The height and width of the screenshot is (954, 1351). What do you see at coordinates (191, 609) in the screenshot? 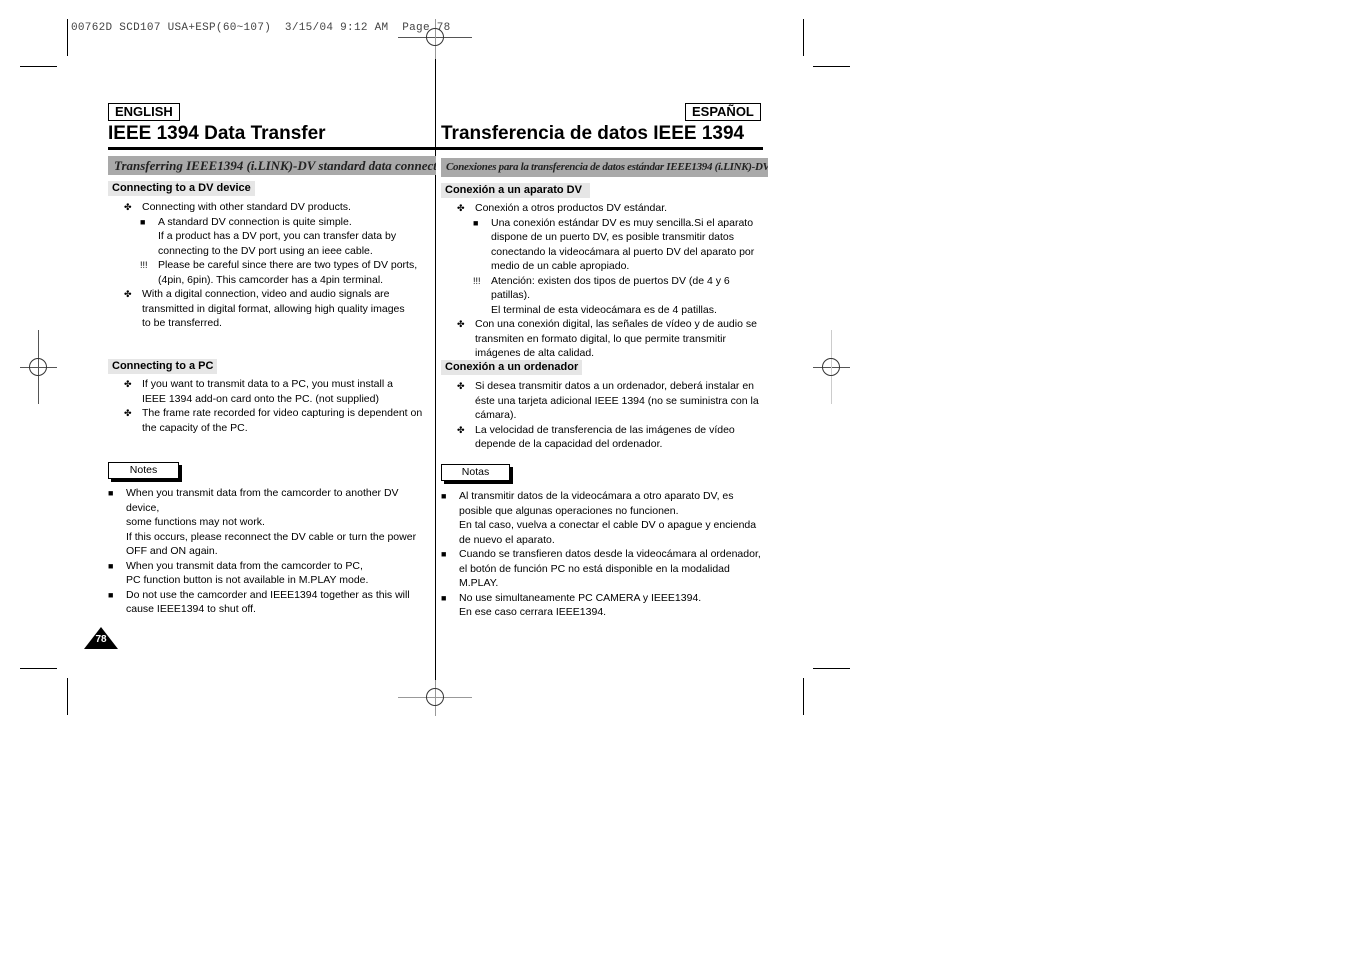
I see `text-line: cause IEEE1394 to shut off.` at bounding box center [191, 609].